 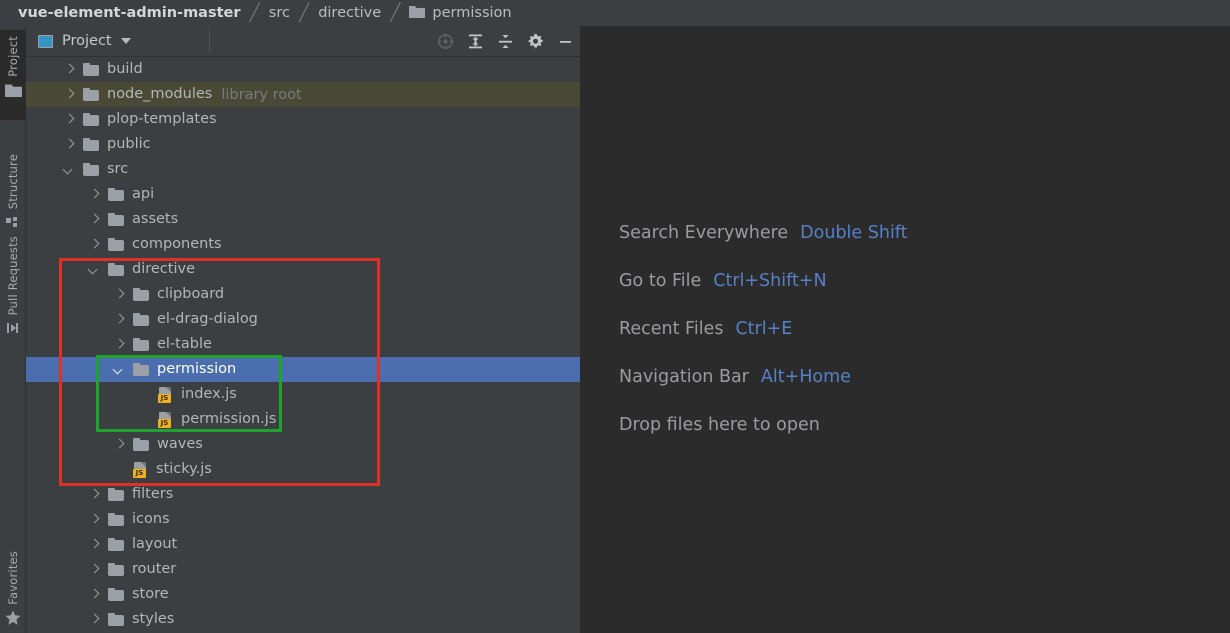 I want to click on breadcrumb-item-permission: permission, so click(x=460, y=13).